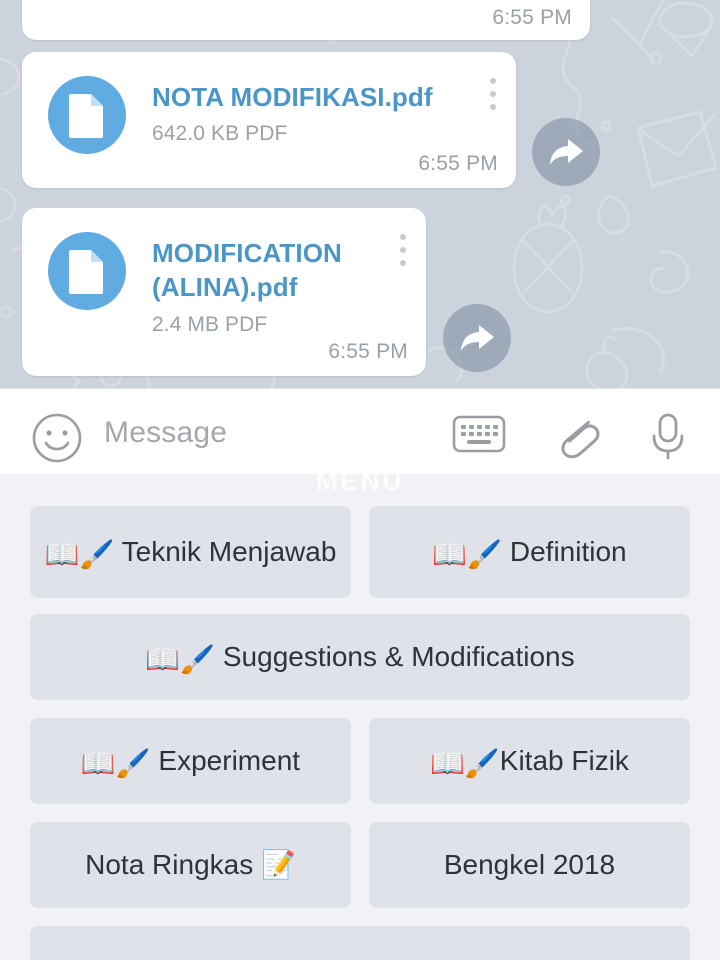 This screenshot has height=960, width=720. Describe the element at coordinates (292, 97) in the screenshot. I see `document-file-name: NOTA MODIFIKASI.pdf` at that location.